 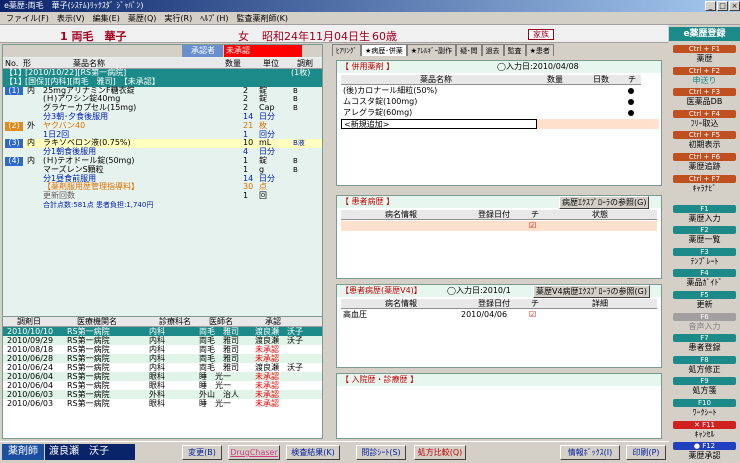 What do you see at coordinates (704, 145) in the screenshot?
I see `sidebar-button-label: 初期表示` at bounding box center [704, 145].